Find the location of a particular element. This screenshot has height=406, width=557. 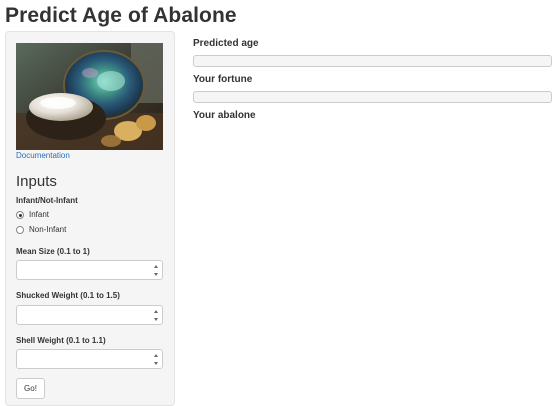

shell-weight-label: Shell Weight (0.1 to 1.1) is located at coordinates (61, 340).